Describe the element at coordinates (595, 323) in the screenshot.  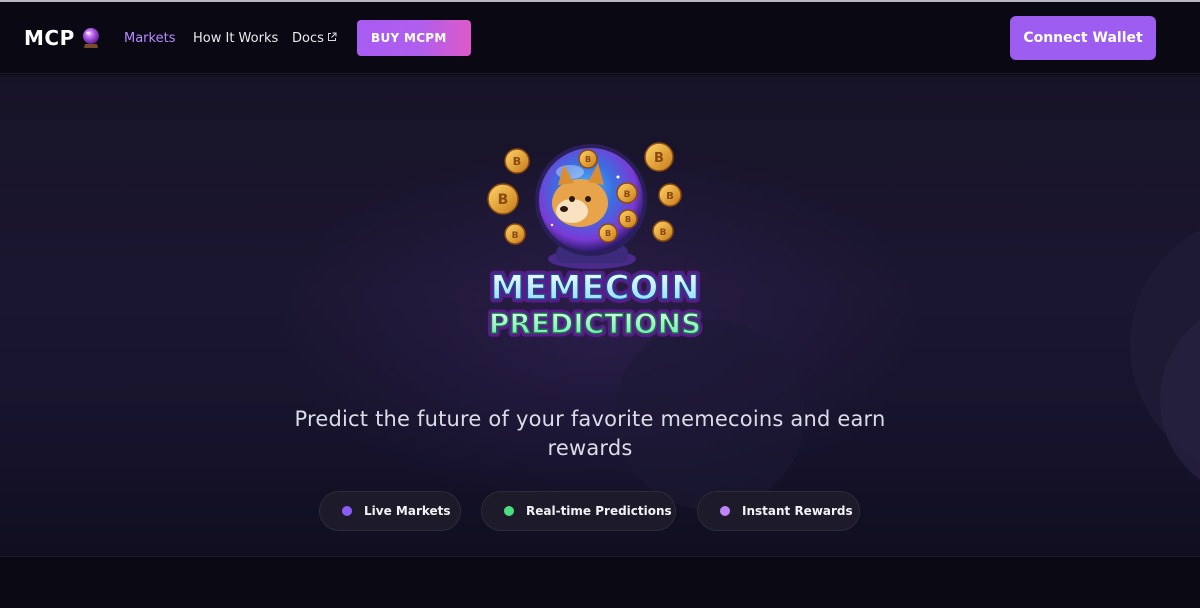
I see `logo-text-predictions: PREDICTIONS` at that location.